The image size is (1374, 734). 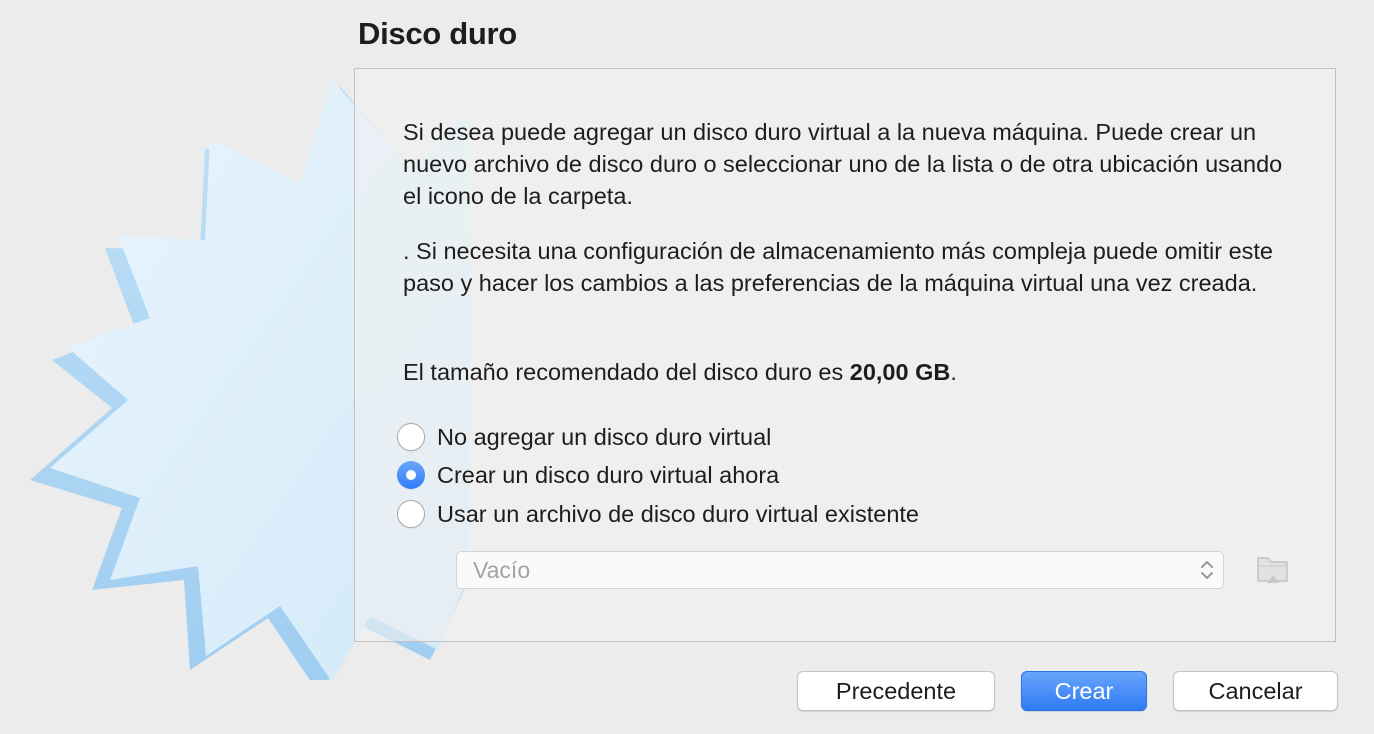 What do you see at coordinates (1273, 570) in the screenshot?
I see `folder-icon` at bounding box center [1273, 570].